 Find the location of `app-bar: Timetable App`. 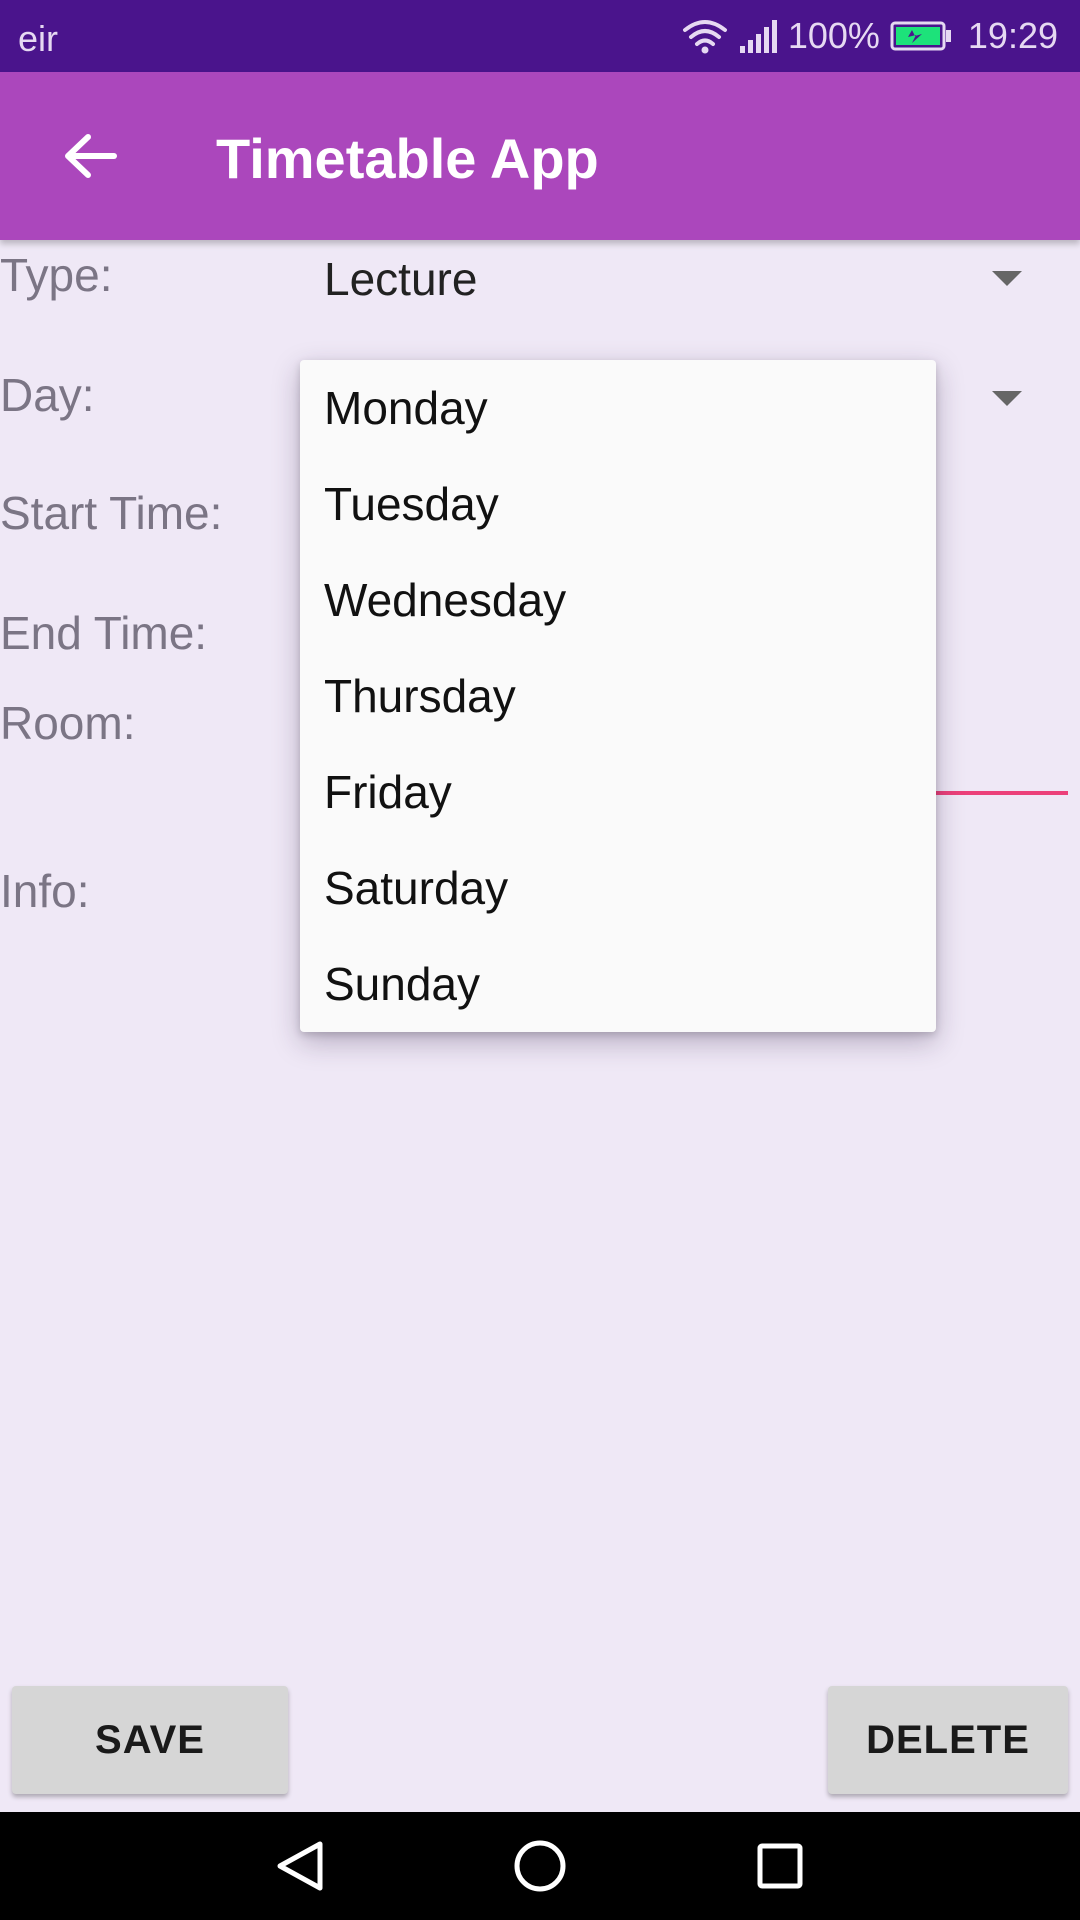

app-bar: Timetable App is located at coordinates (540, 156).